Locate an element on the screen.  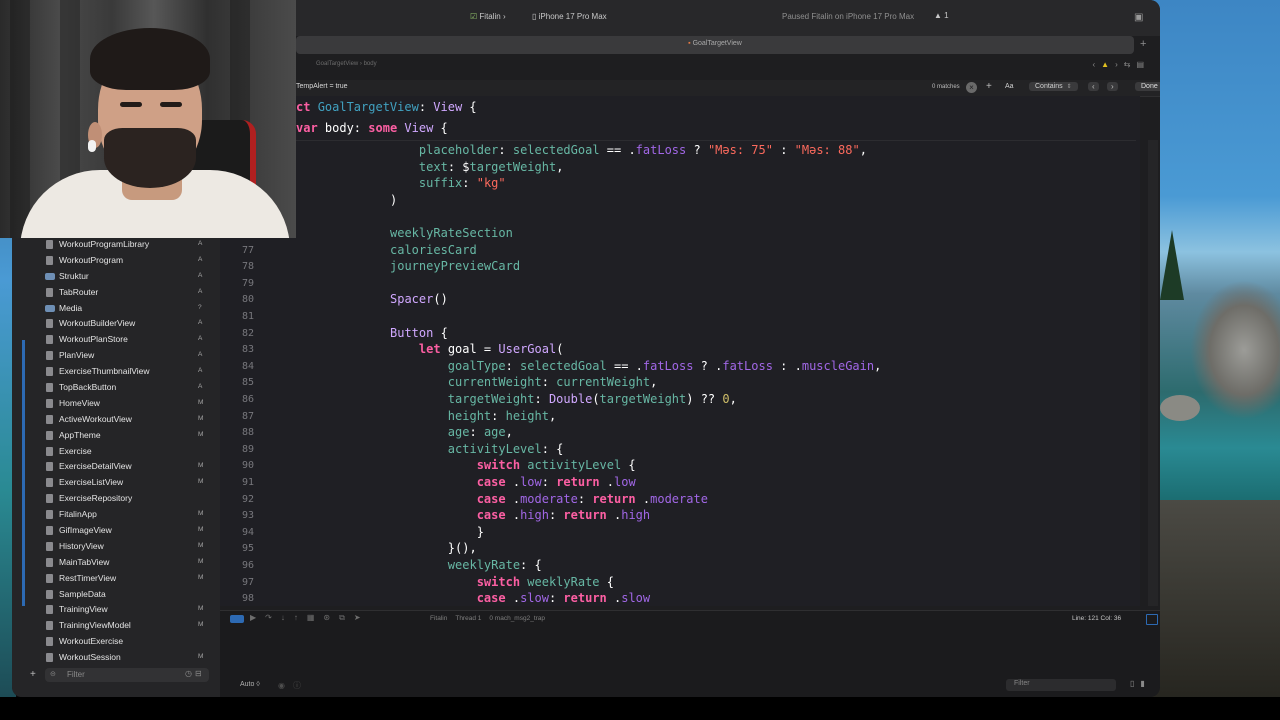
navigator-item: WorkoutSession M is located at coordinates (116, 658).